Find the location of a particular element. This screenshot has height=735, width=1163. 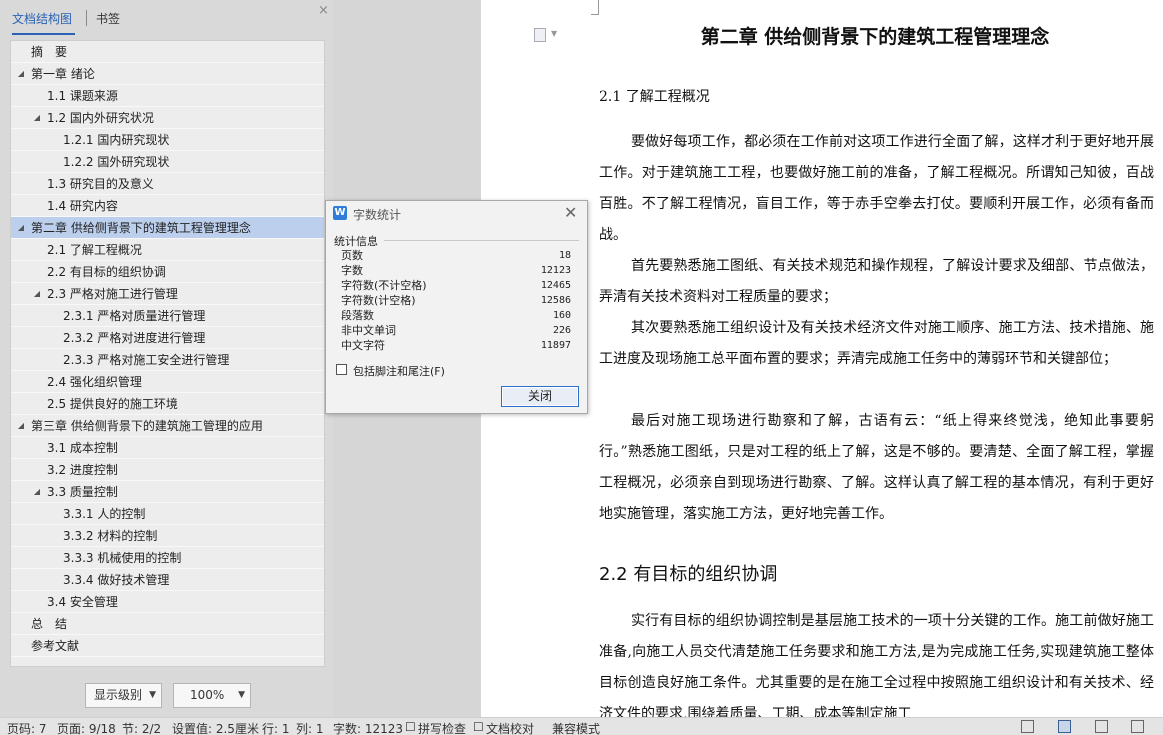

stat-row: 字符数(不计空格) 12465 is located at coordinates (456, 286).